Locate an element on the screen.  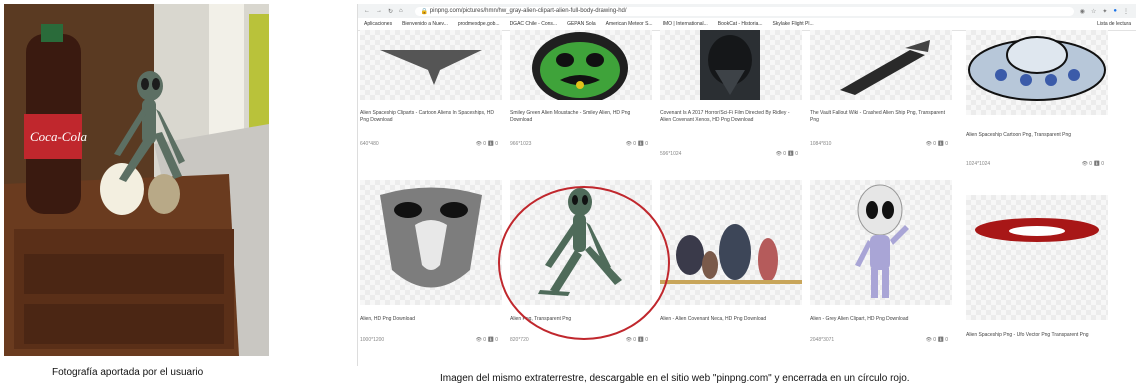
red-ufo-image is located at coordinates (1037, 230).